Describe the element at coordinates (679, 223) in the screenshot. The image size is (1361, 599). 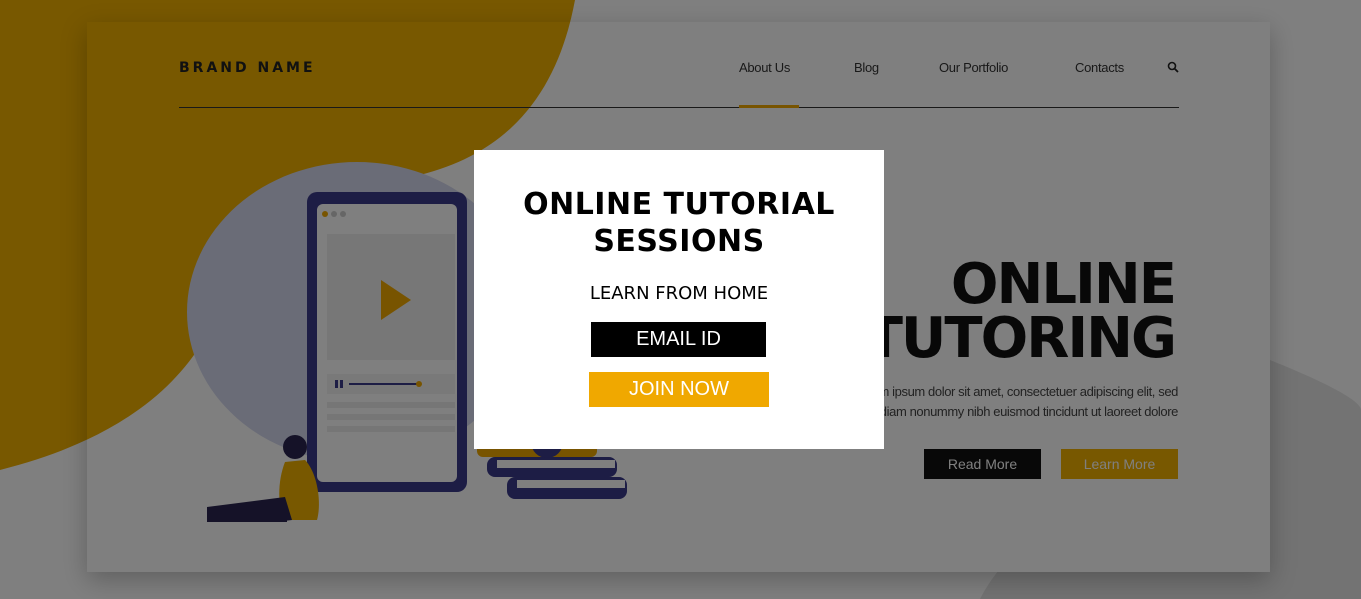
I see `modal-title: ONLINE TUTORIAL SESSIONS` at that location.